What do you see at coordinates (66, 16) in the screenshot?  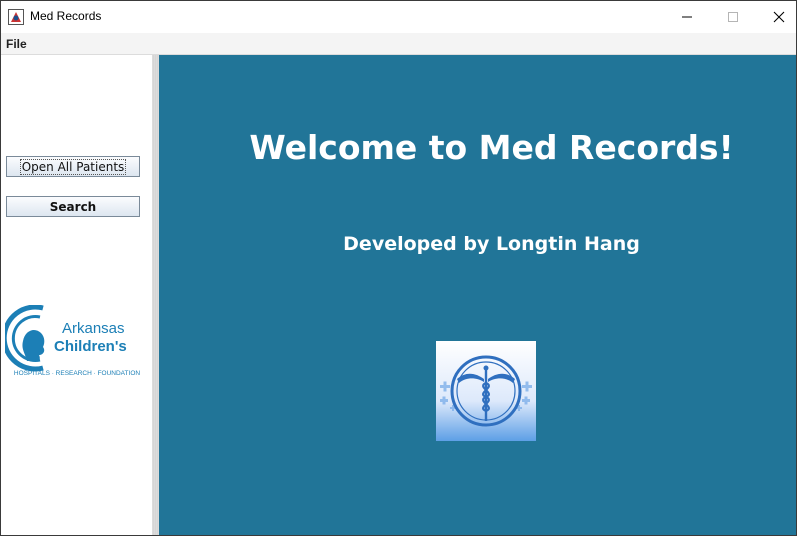 I see `window-title: Med Records` at bounding box center [66, 16].